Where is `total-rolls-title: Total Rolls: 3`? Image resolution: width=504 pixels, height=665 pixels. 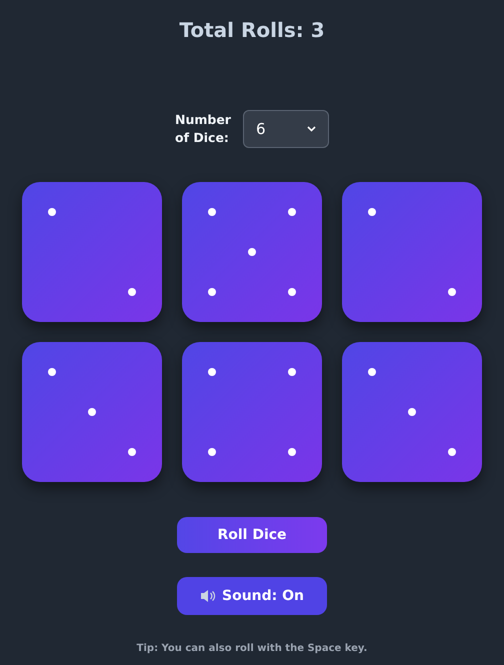
total-rolls-title: Total Rolls: 3 is located at coordinates (252, 31).